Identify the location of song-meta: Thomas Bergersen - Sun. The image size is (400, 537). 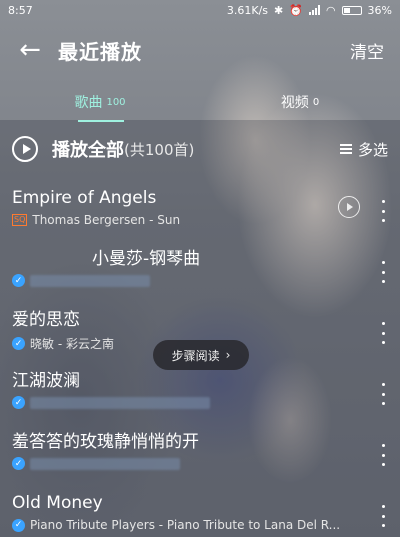
(106, 220).